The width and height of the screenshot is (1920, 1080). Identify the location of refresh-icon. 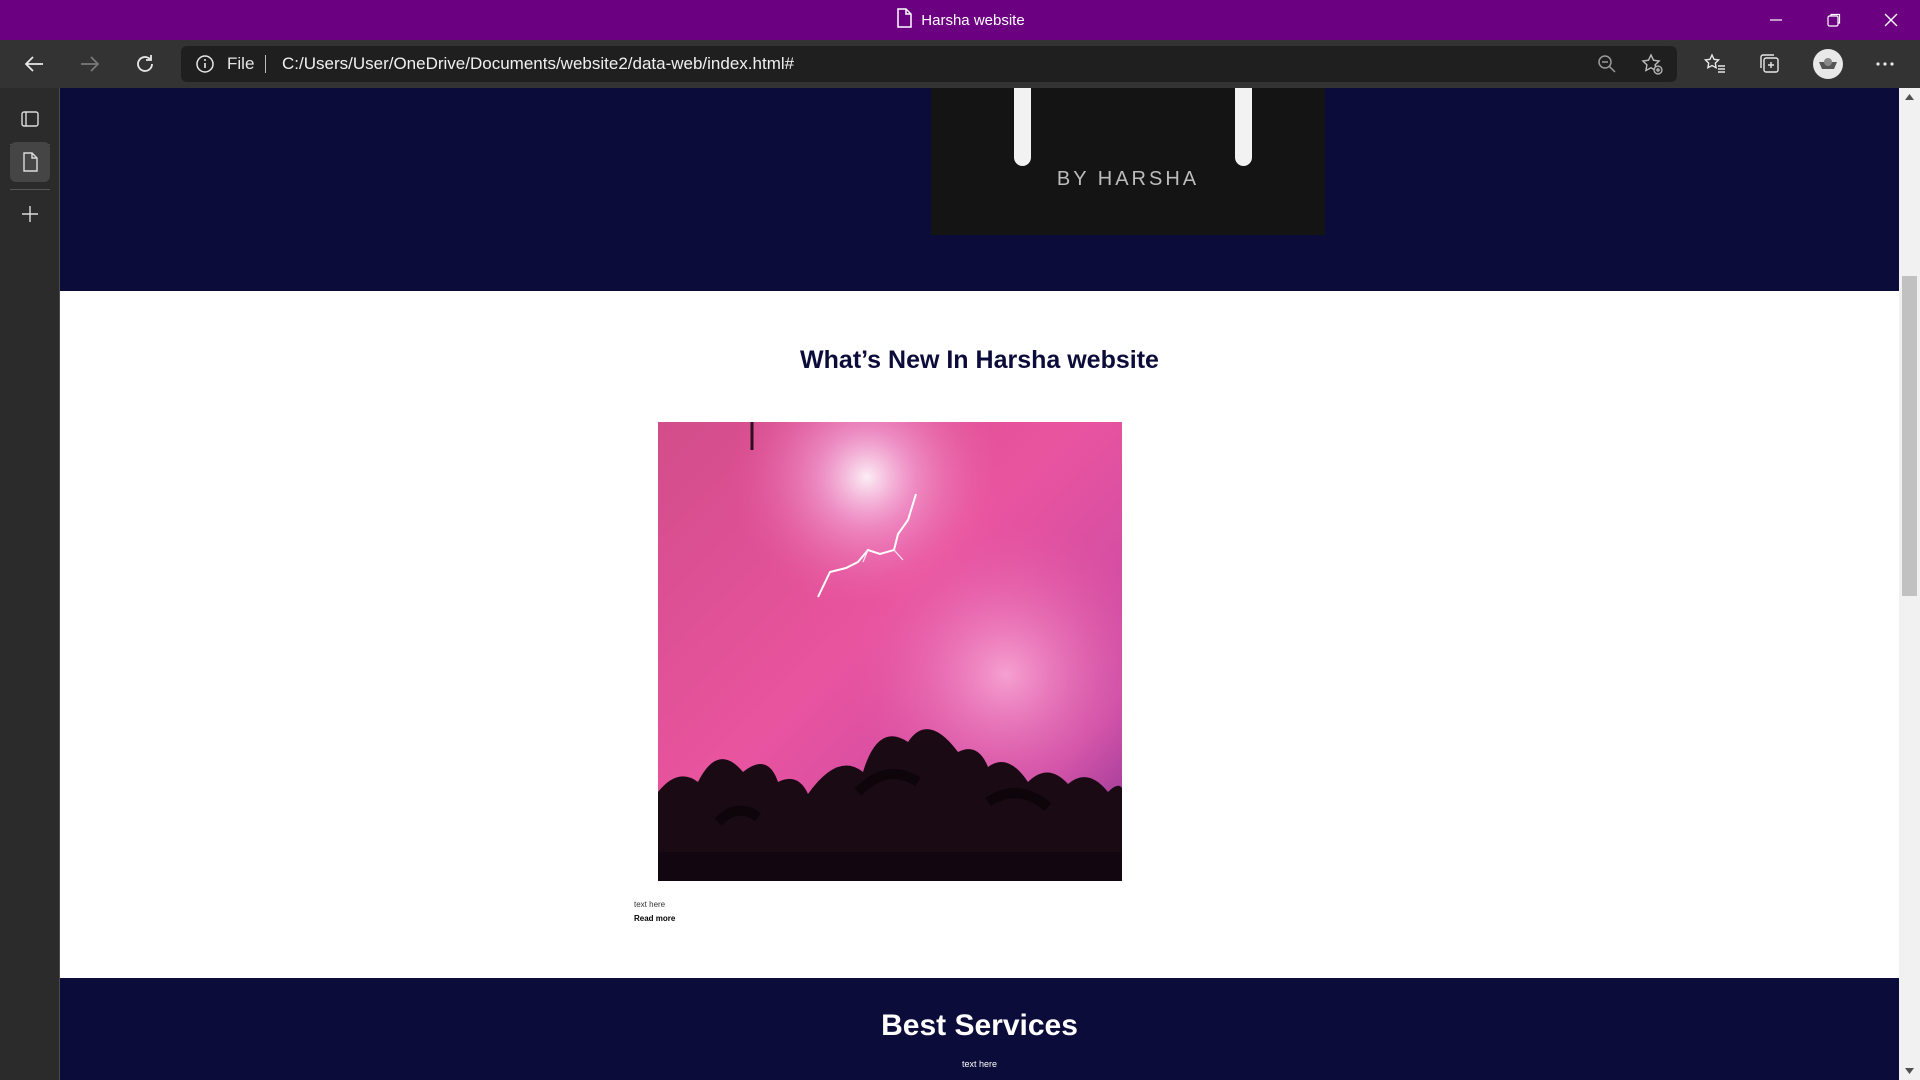
(145, 63).